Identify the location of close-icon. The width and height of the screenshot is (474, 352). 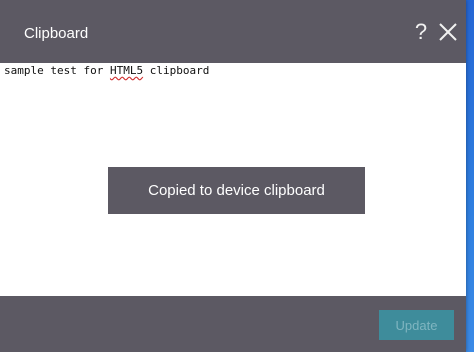
(448, 32).